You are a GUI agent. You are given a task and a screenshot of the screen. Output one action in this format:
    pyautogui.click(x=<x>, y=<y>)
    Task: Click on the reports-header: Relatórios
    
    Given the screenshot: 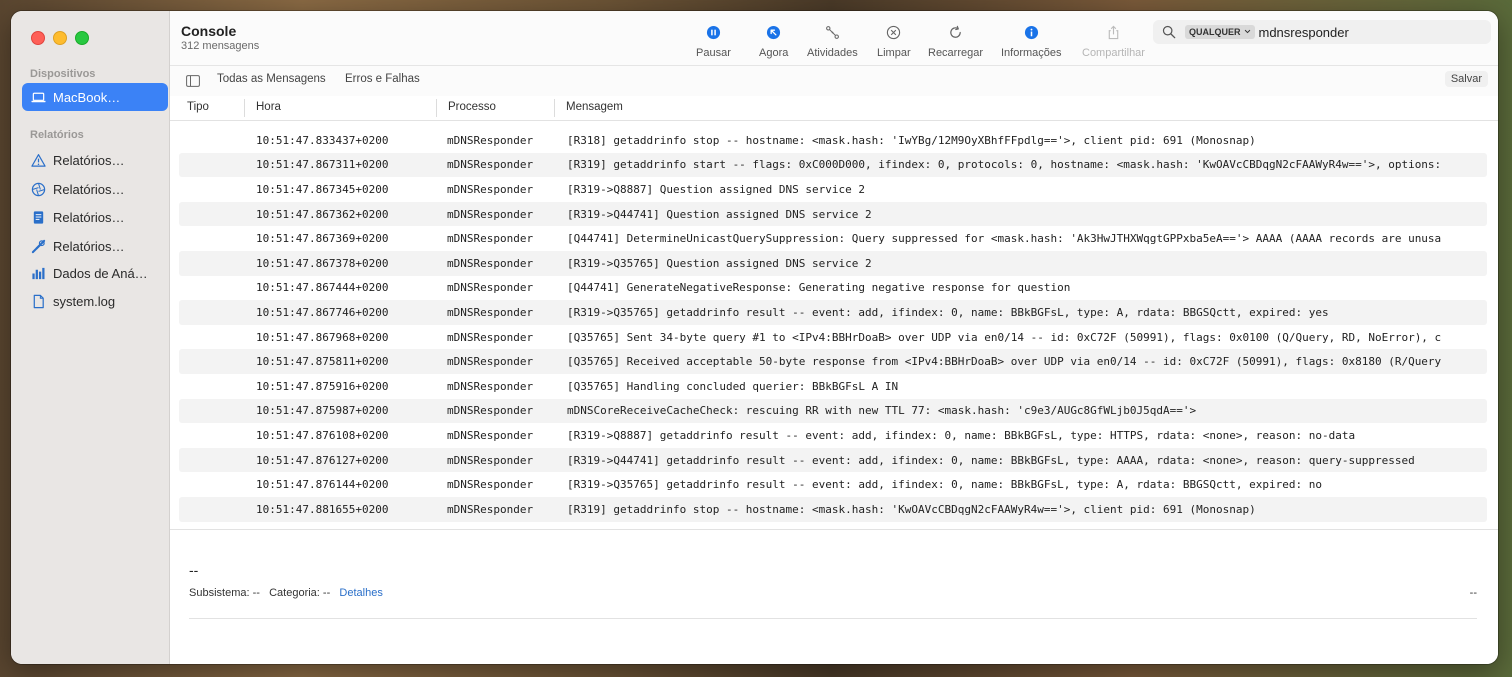 What is the action you would take?
    pyautogui.click(x=57, y=135)
    